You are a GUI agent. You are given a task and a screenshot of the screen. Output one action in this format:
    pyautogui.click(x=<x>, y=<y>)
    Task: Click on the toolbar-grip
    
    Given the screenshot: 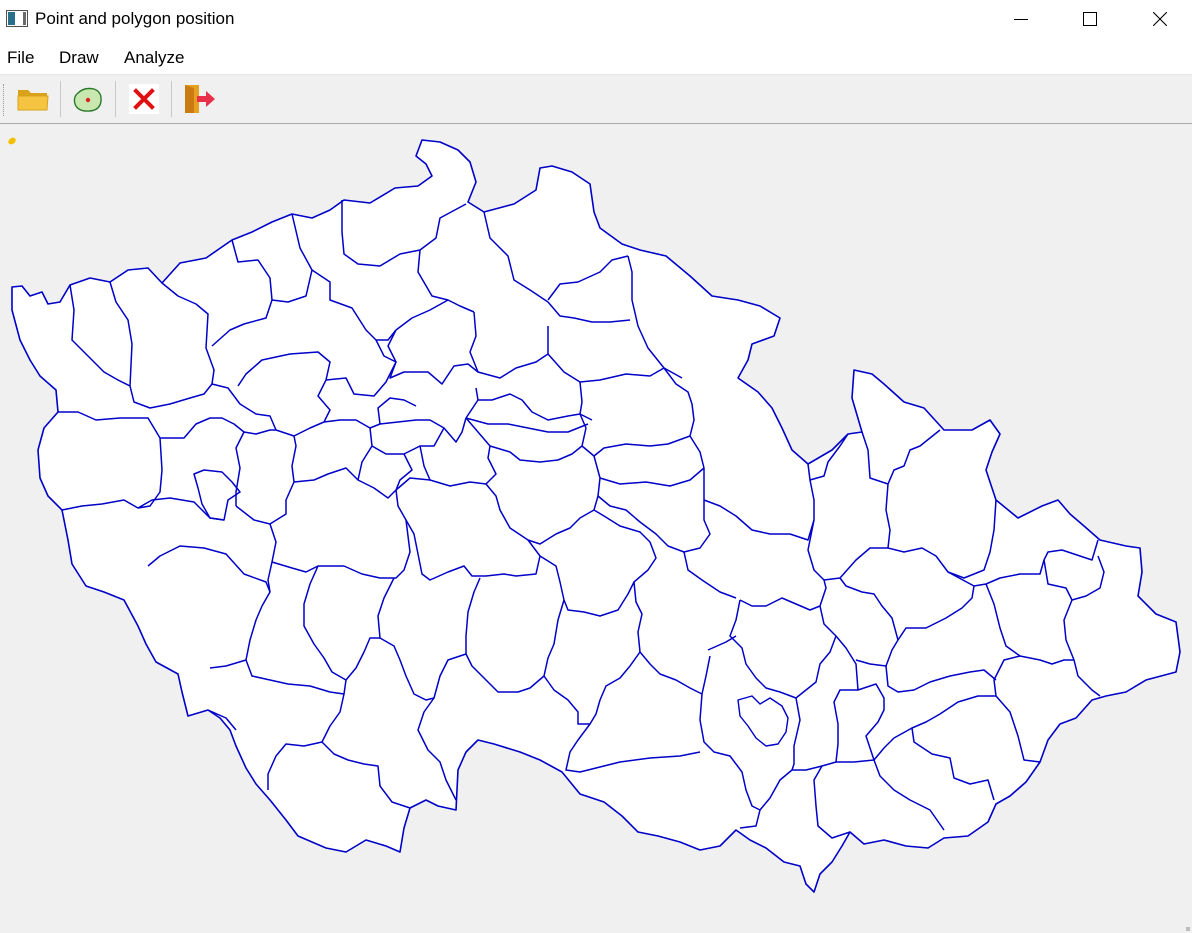 What is the action you would take?
    pyautogui.click(x=5, y=100)
    